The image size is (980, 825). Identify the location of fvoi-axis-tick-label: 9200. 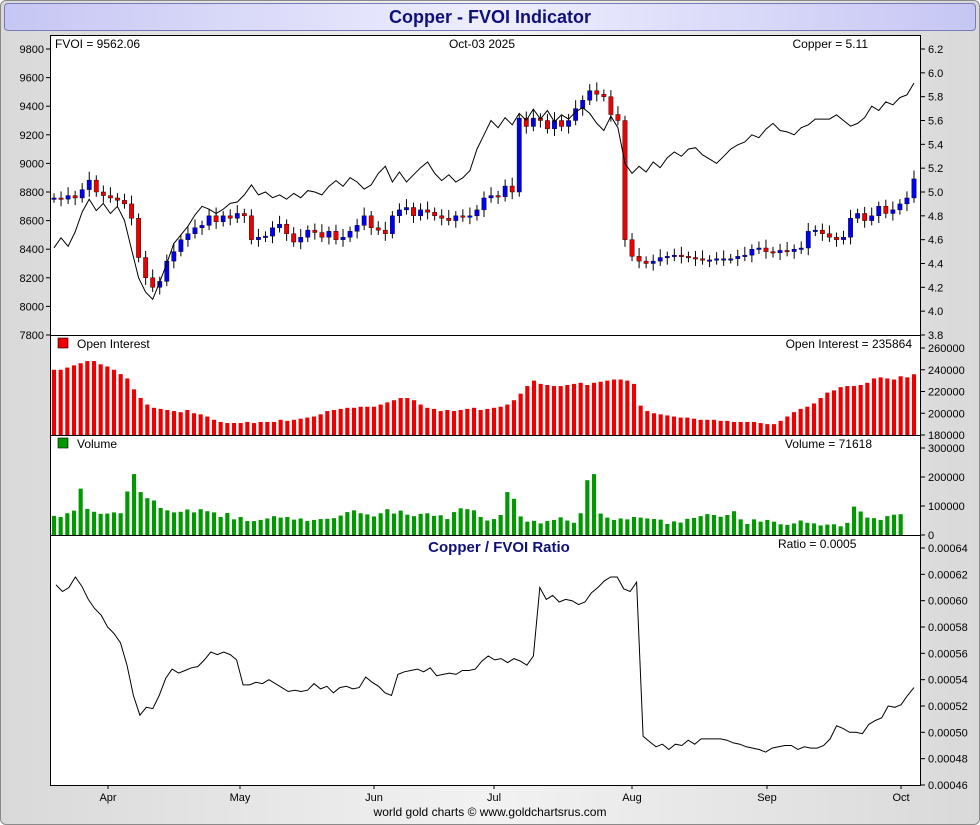
(32, 136).